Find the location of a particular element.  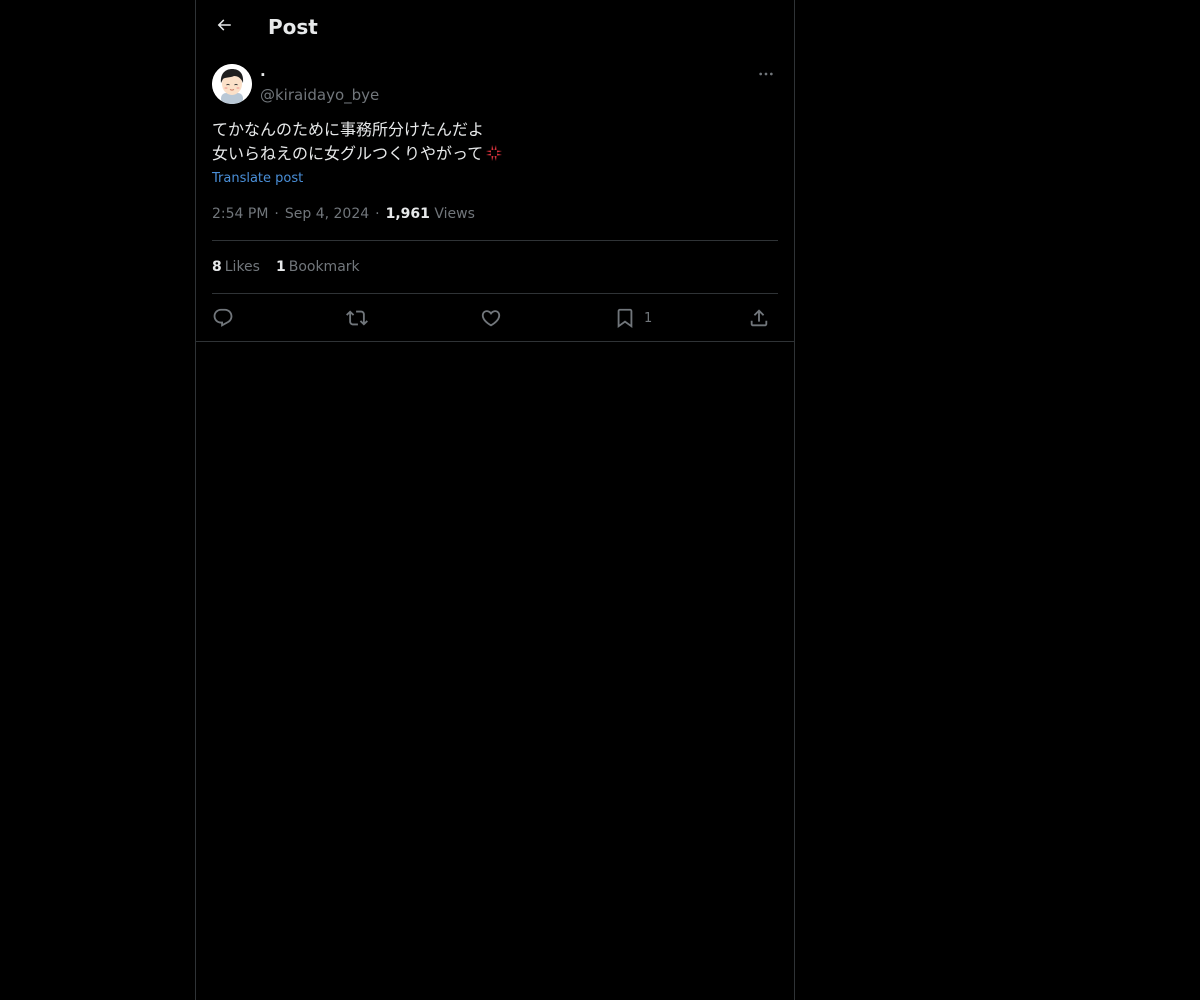

cartoon-avatar-icon is located at coordinates (232, 84).